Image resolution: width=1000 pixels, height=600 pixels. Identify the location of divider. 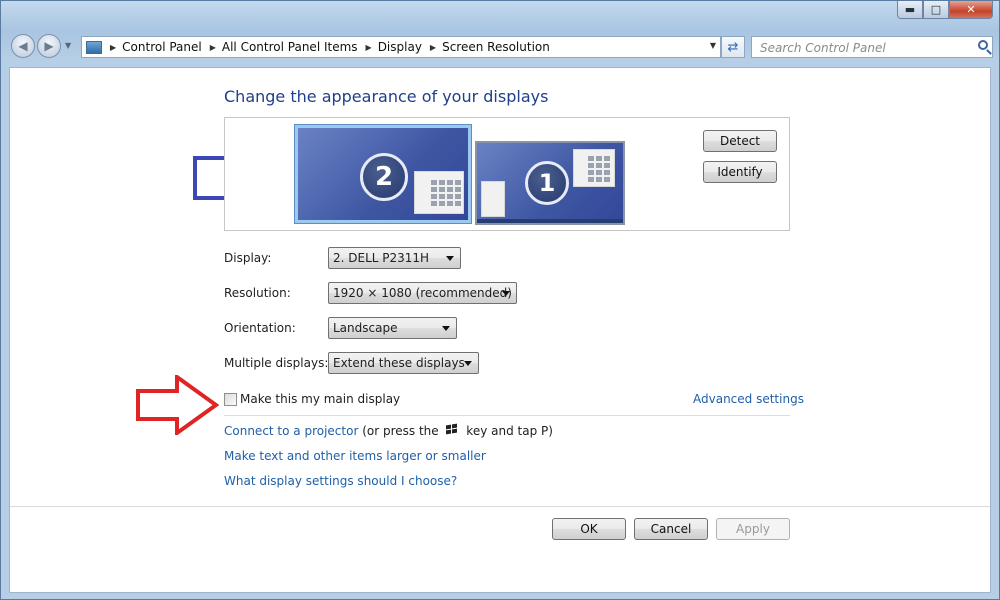
(507, 415).